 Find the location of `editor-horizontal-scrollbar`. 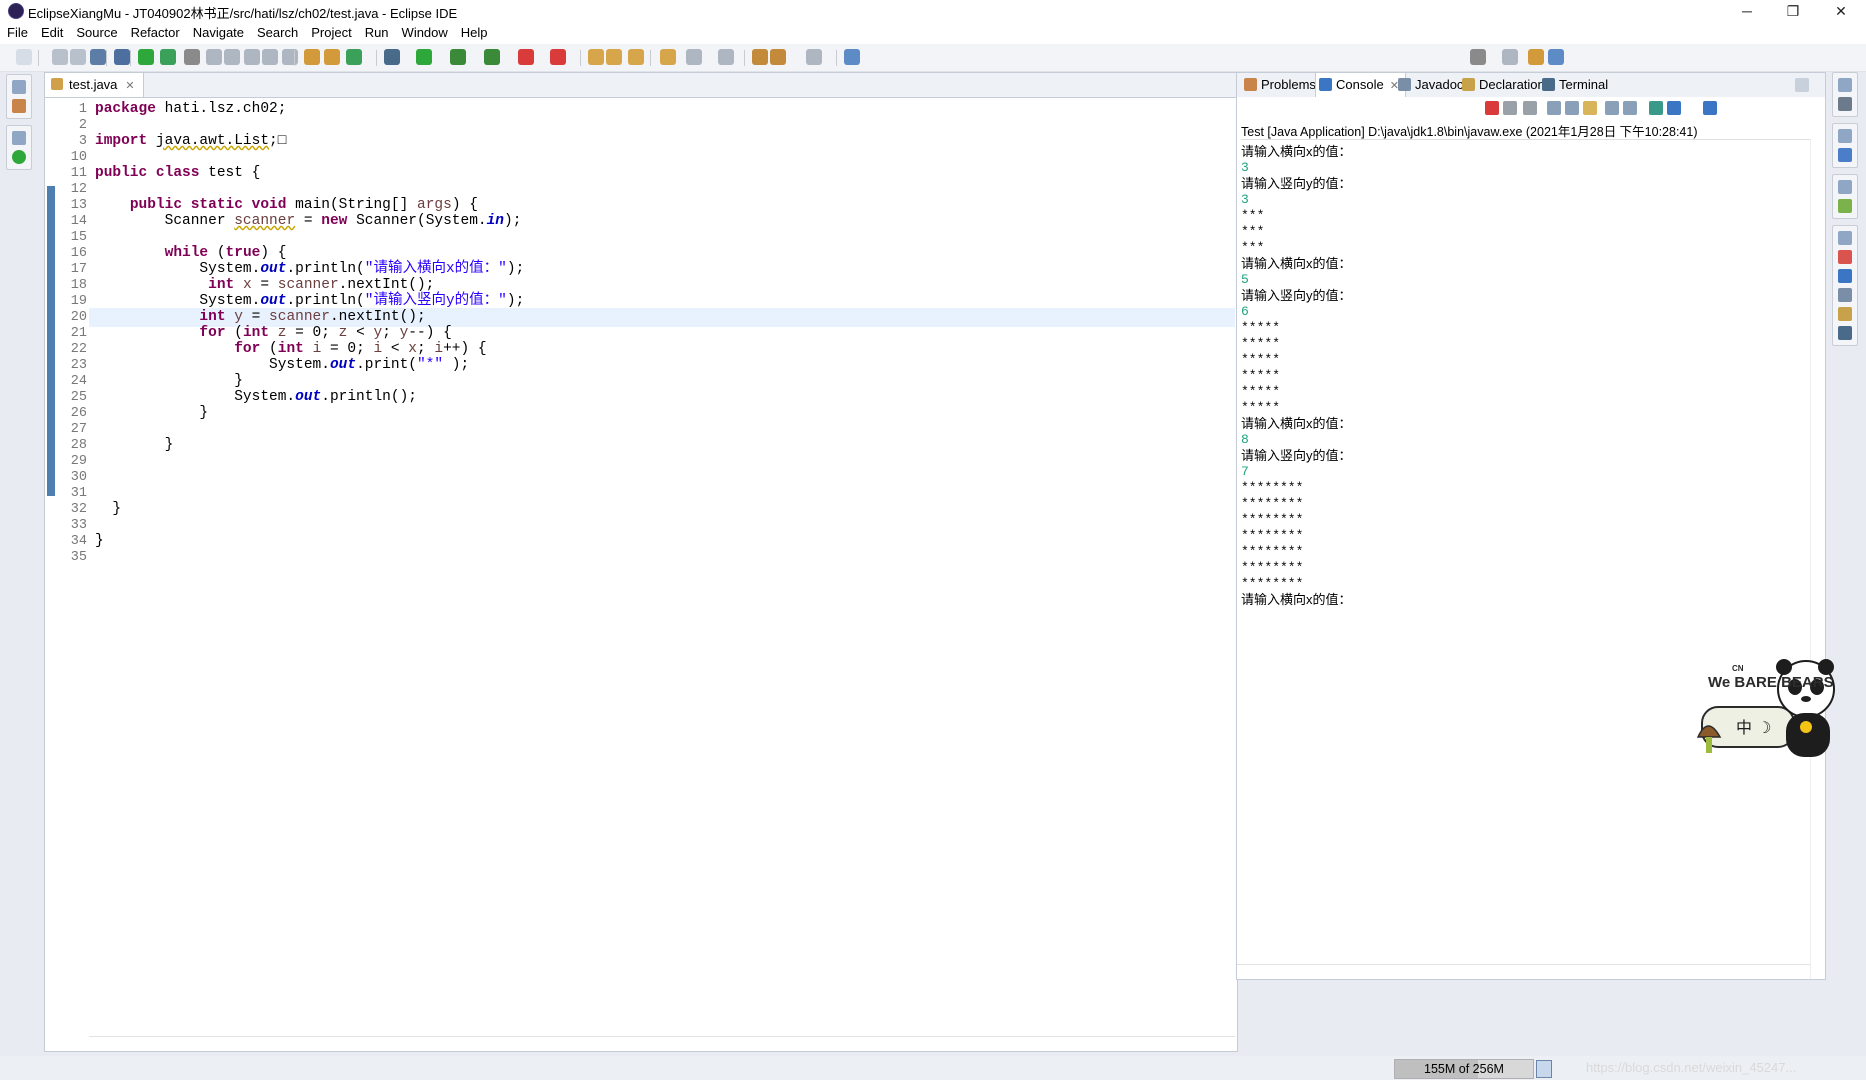

editor-horizontal-scrollbar is located at coordinates (662, 1043).